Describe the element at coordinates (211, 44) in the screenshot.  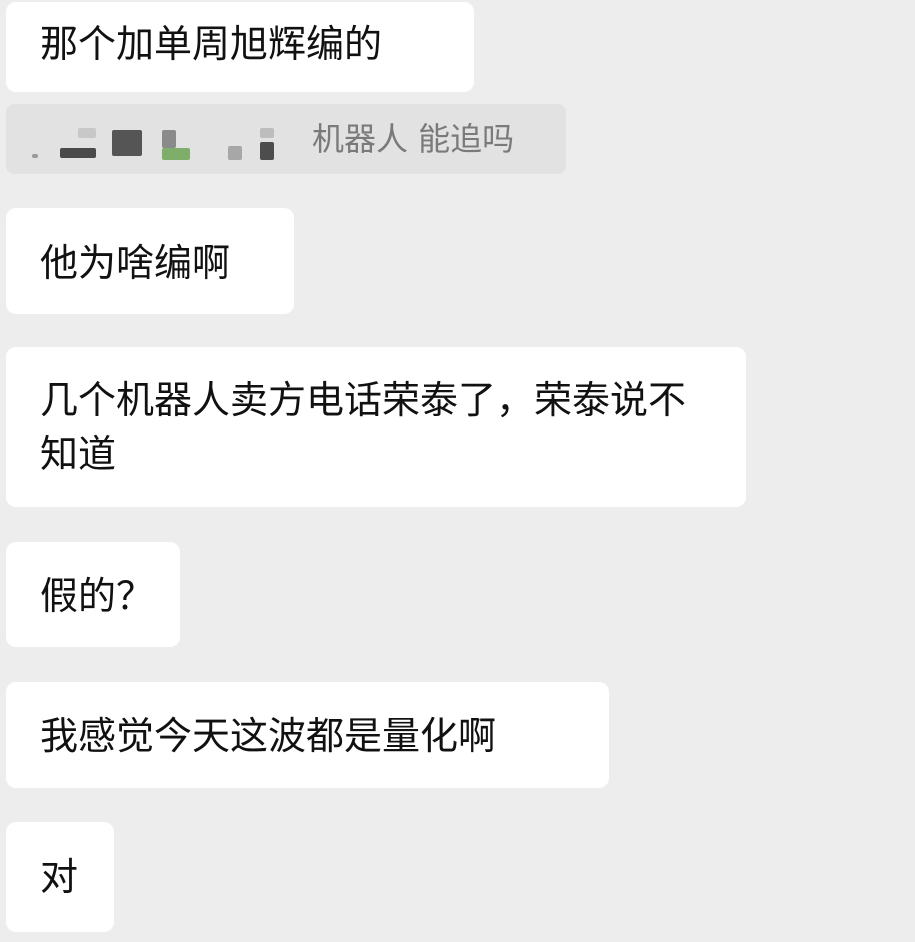
I see `message-text: 那个加单周旭辉编的` at that location.